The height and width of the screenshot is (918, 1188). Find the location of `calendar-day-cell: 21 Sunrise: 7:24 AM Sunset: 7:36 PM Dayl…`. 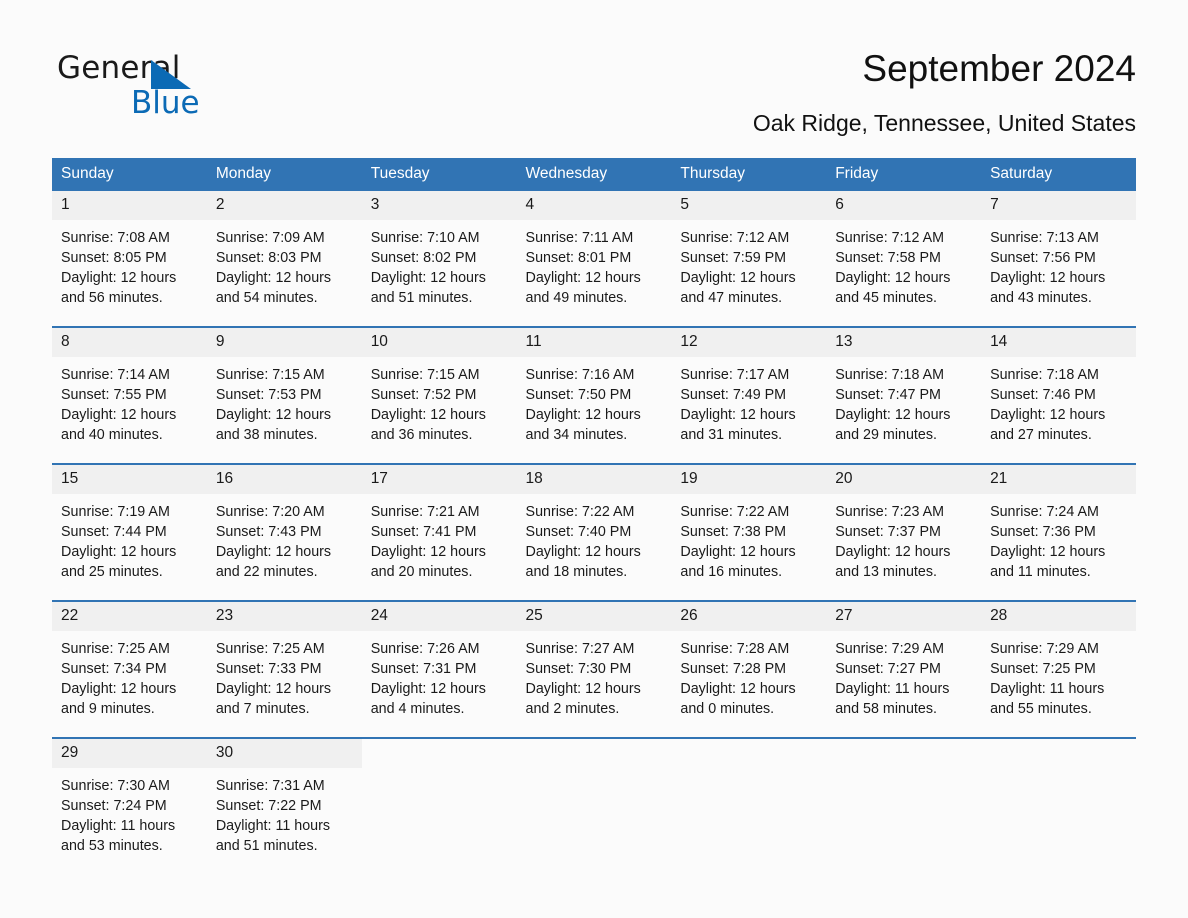

calendar-day-cell: 21 Sunrise: 7:24 AM Sunset: 7:36 PM Dayl… is located at coordinates (1058, 532).